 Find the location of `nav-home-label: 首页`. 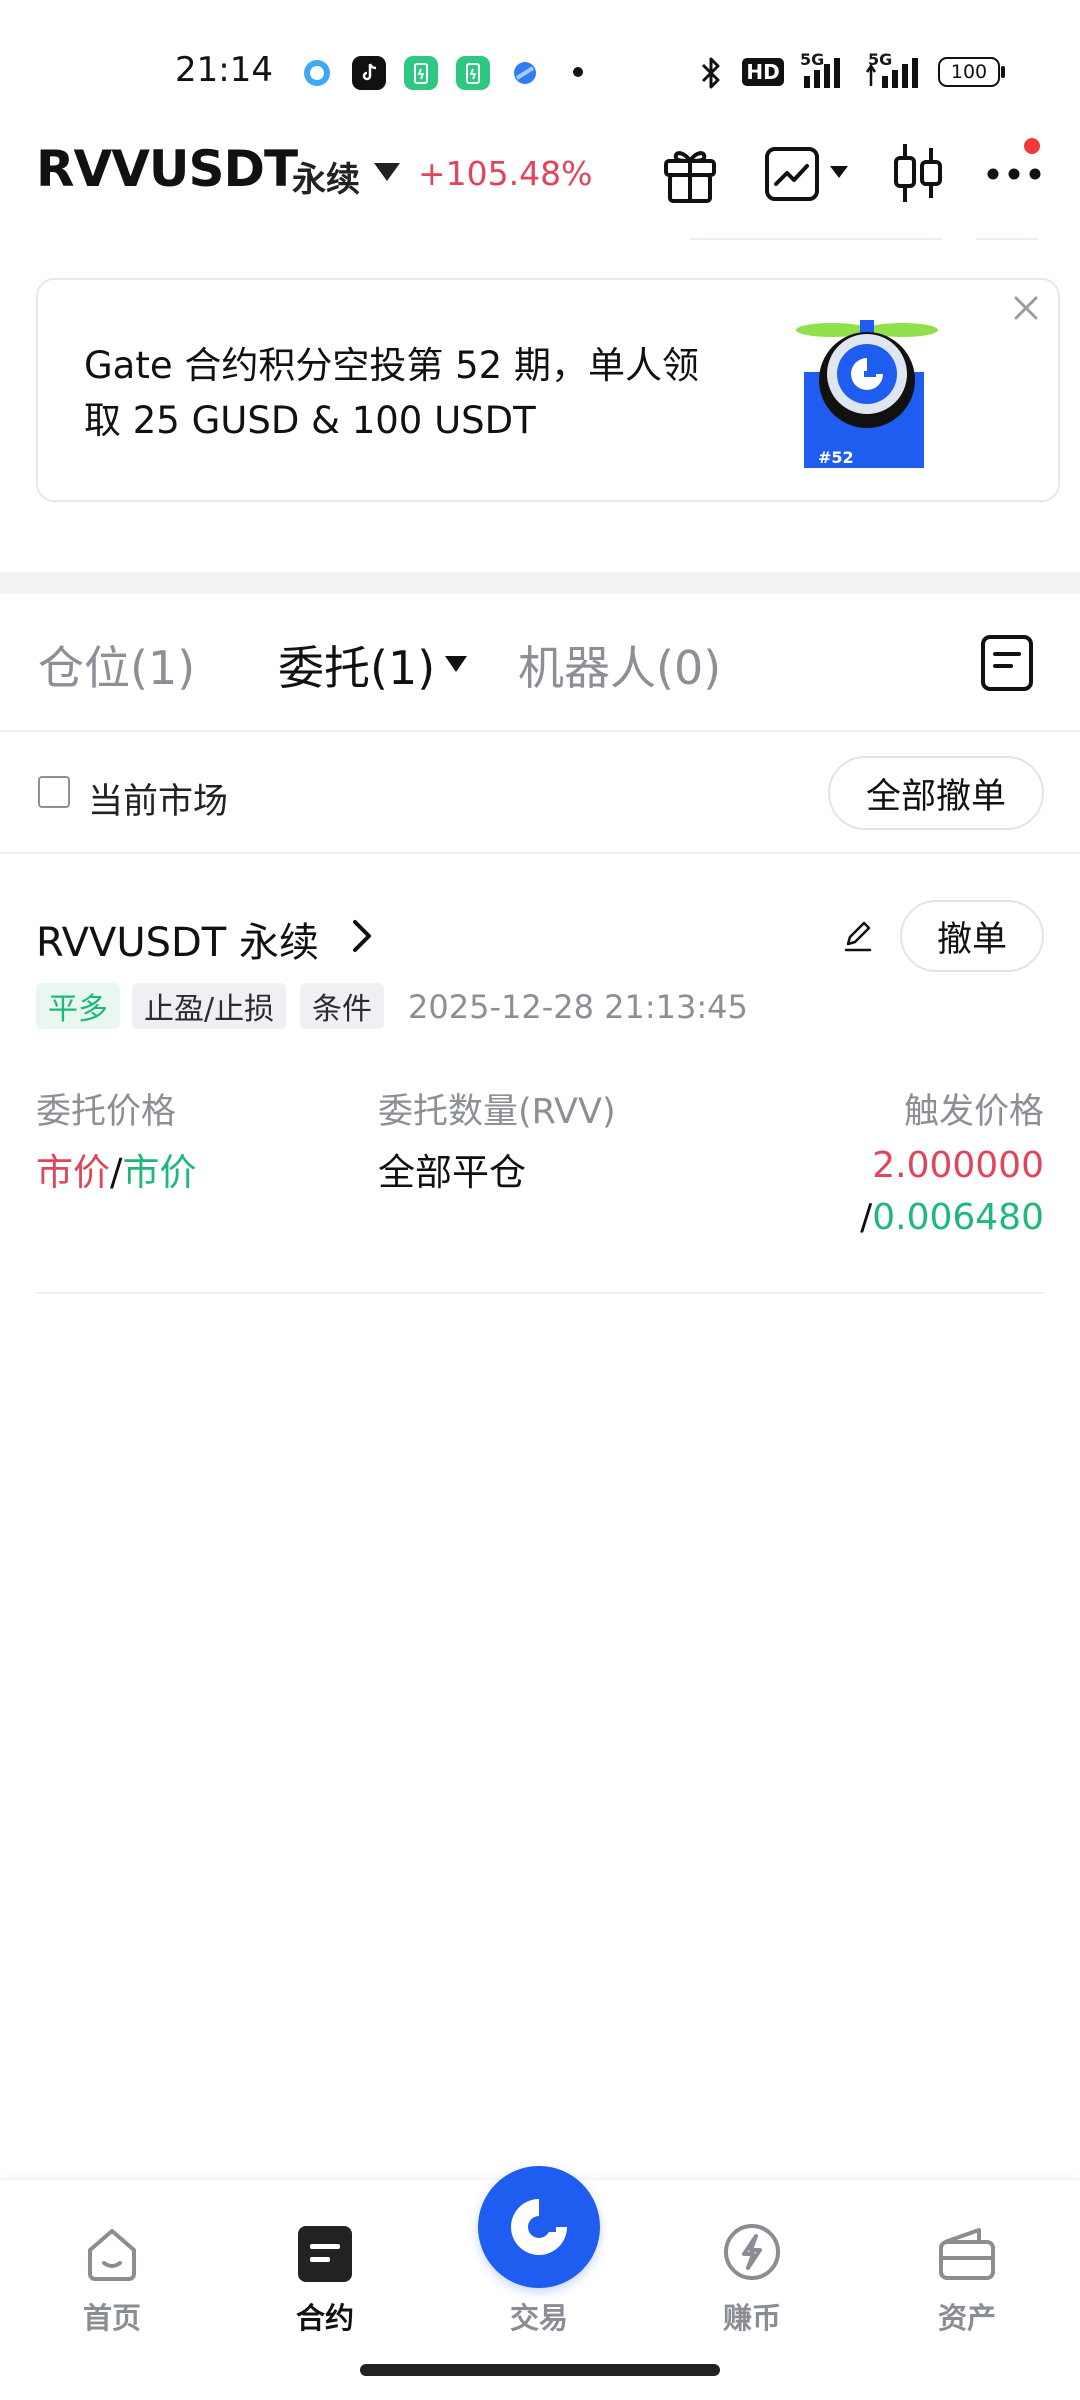

nav-home-label: 首页 is located at coordinates (112, 2316).